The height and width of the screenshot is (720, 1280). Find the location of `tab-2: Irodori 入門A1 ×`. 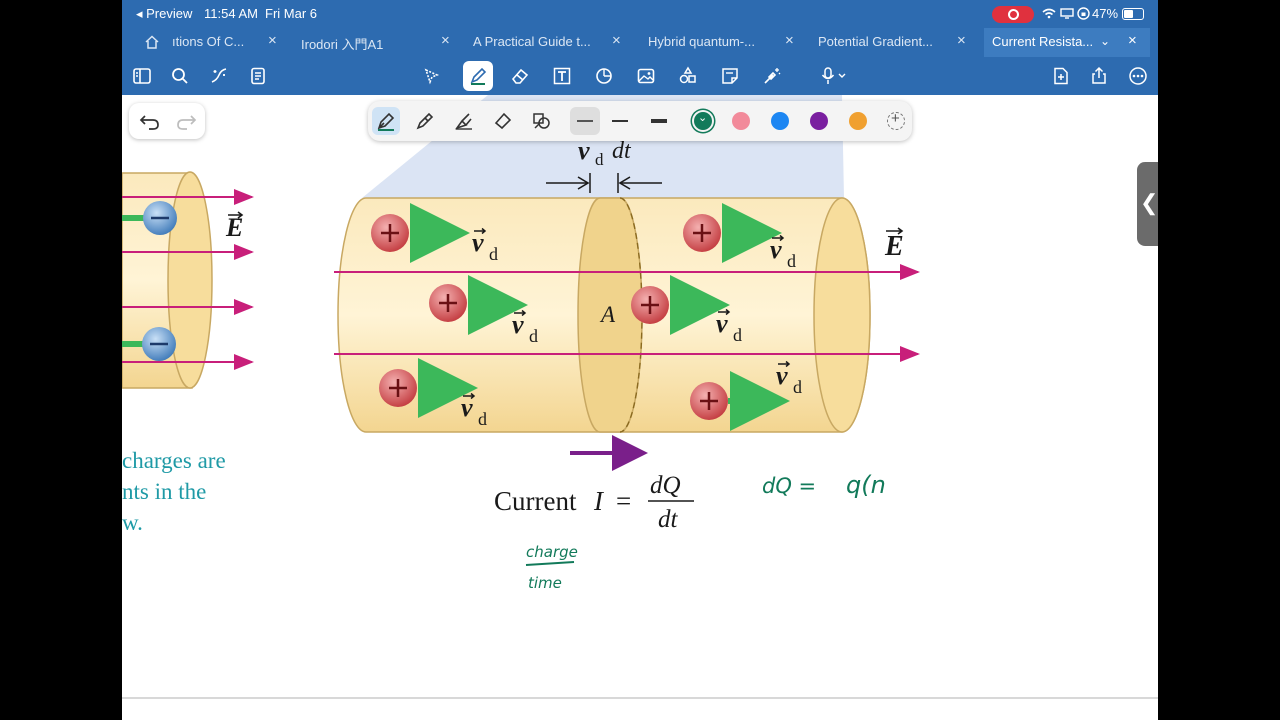

tab-2: Irodori 入門A1 × is located at coordinates (381, 42).